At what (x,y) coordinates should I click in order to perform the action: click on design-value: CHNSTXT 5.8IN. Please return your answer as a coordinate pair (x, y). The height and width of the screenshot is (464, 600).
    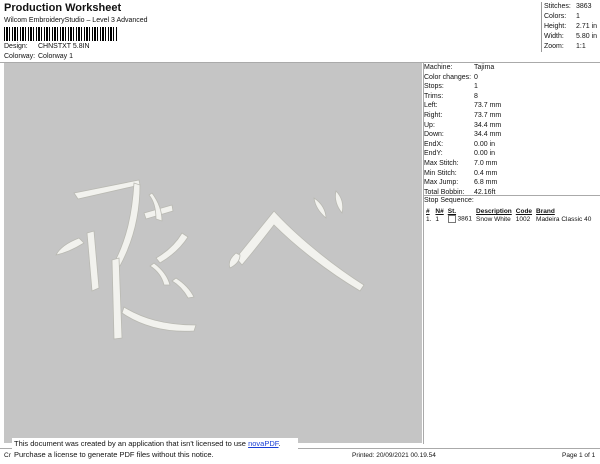
    Looking at the image, I should click on (64, 46).